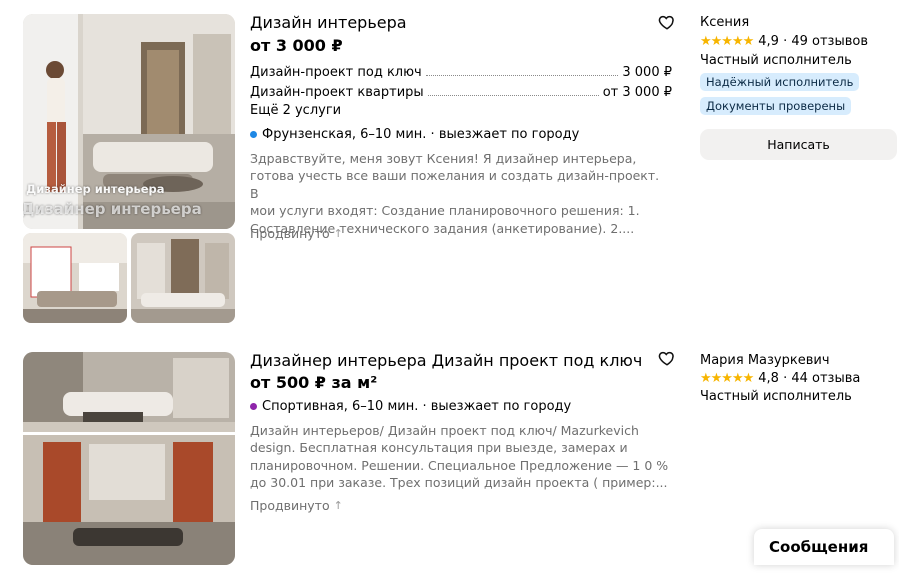 The width and height of the screenshot is (899, 573). I want to click on seller-rating: ★★★★★ 4,9 · 49 отзывов, so click(784, 41).